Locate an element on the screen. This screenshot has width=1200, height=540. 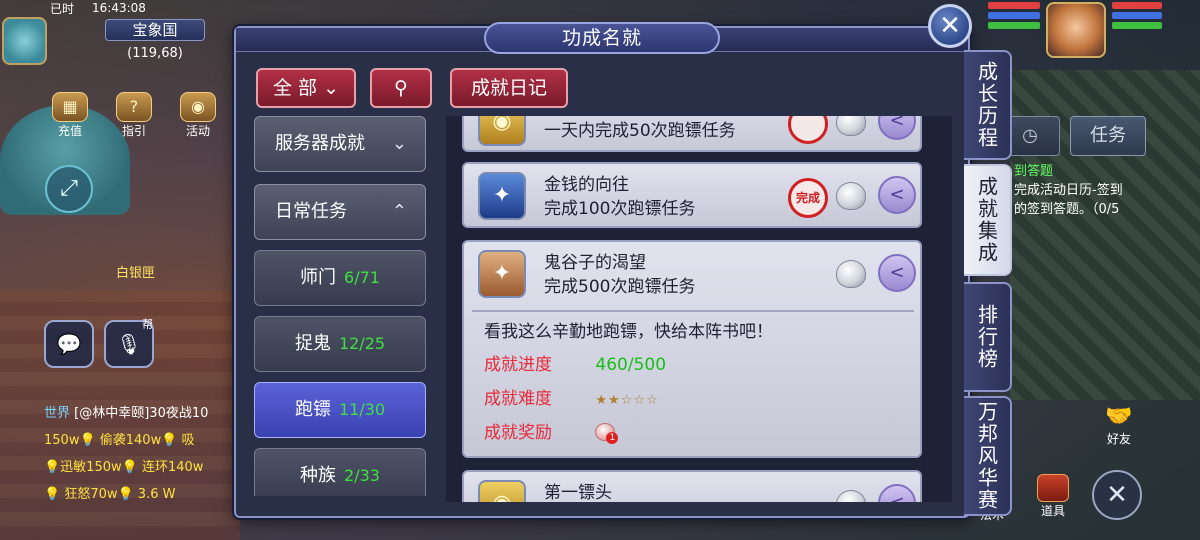
pet-bars is located at coordinates (1137, 21).